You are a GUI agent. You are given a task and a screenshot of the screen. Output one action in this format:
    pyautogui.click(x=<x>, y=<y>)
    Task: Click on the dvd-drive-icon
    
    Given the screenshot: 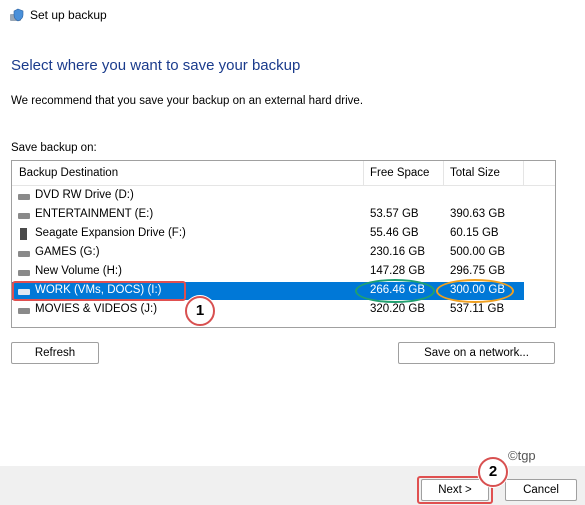 What is the action you would take?
    pyautogui.click(x=24, y=196)
    